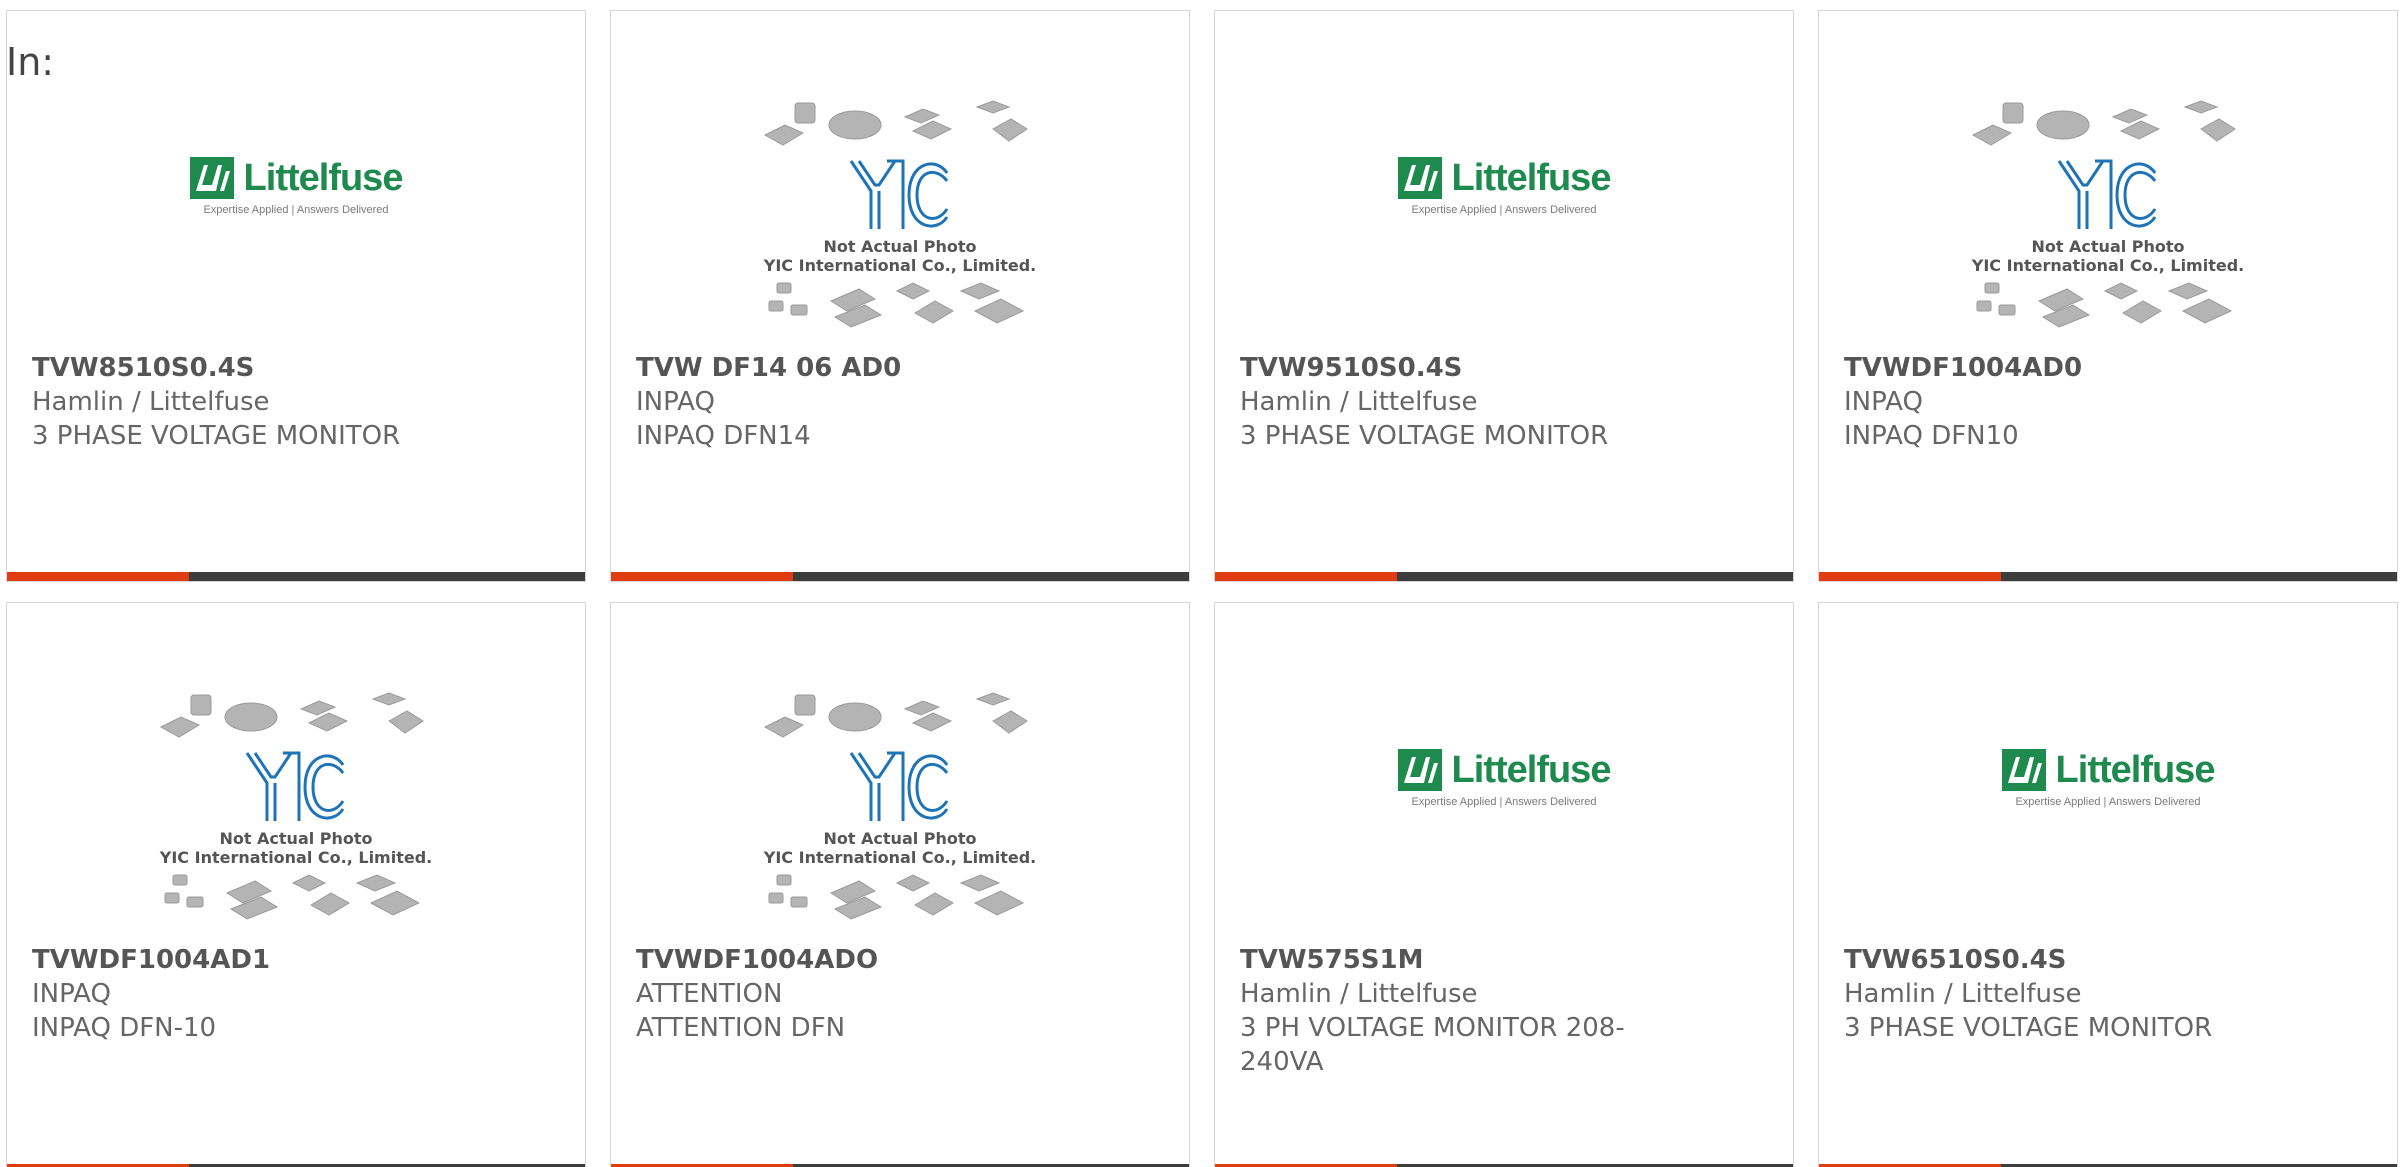 This screenshot has height=1167, width=2400. Describe the element at coordinates (1432, 1045) in the screenshot. I see `description: 3 PH VOLTAGE MONITOR 208-240VA` at that location.